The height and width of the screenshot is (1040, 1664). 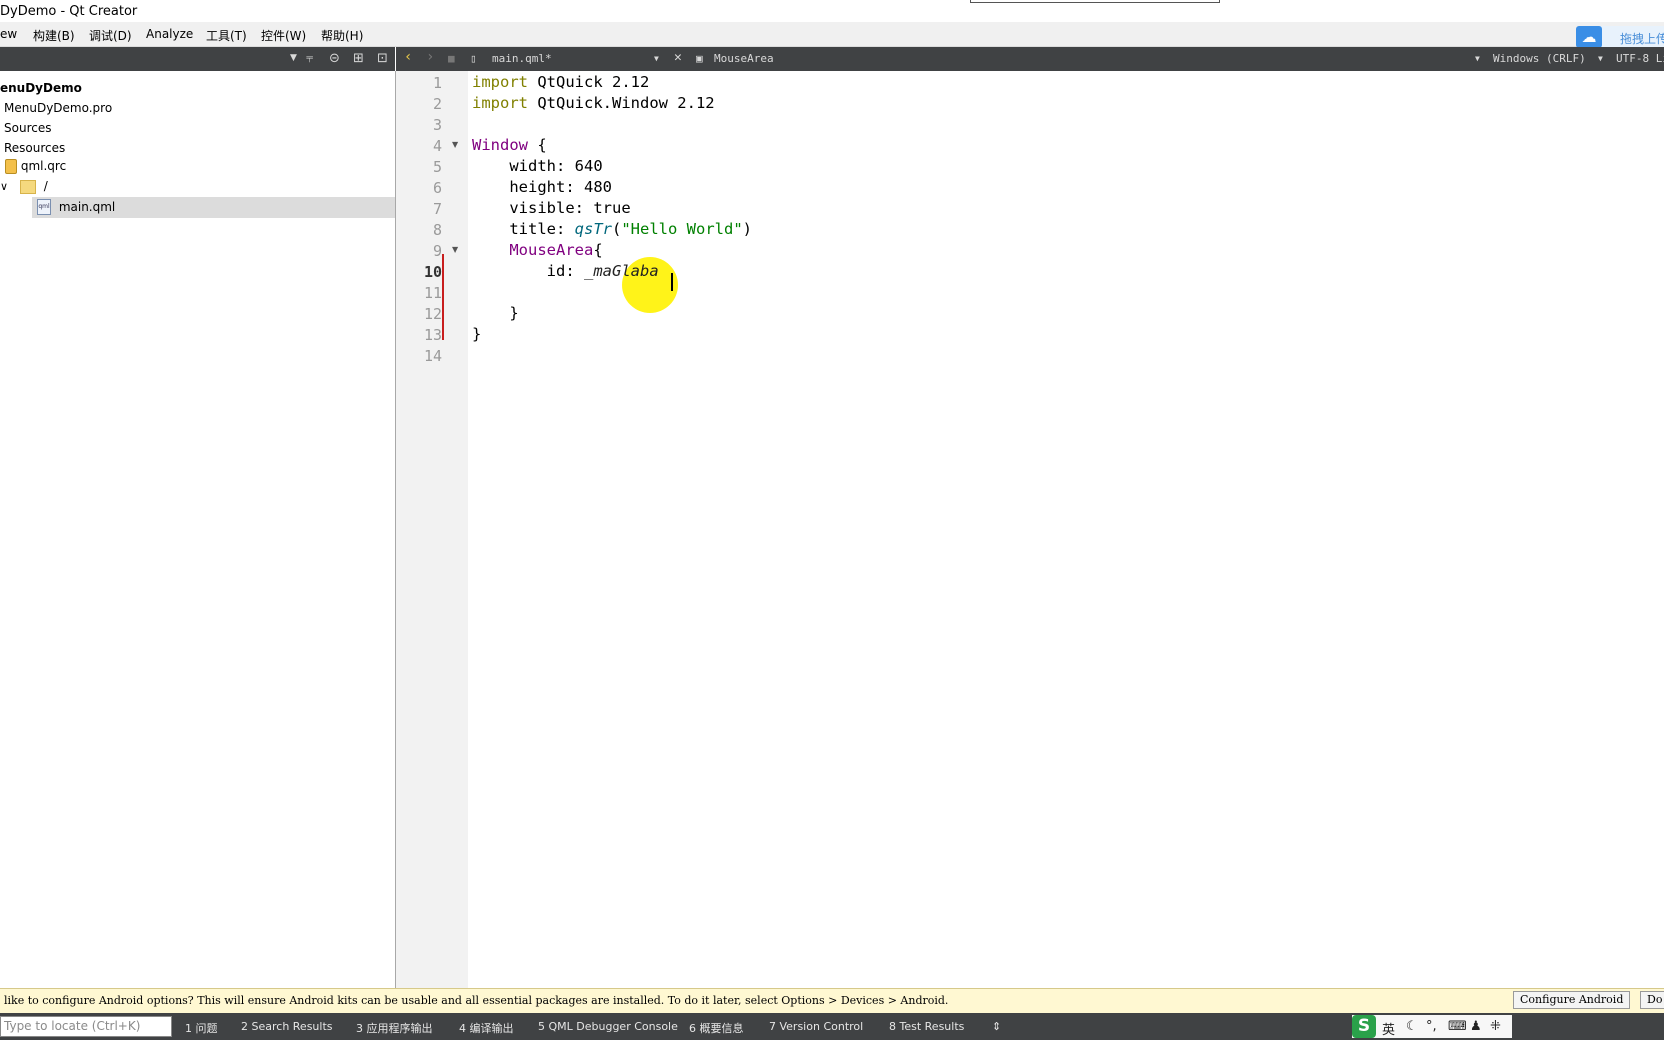 I want to click on menu-controls: 控件(W), so click(x=283, y=35).